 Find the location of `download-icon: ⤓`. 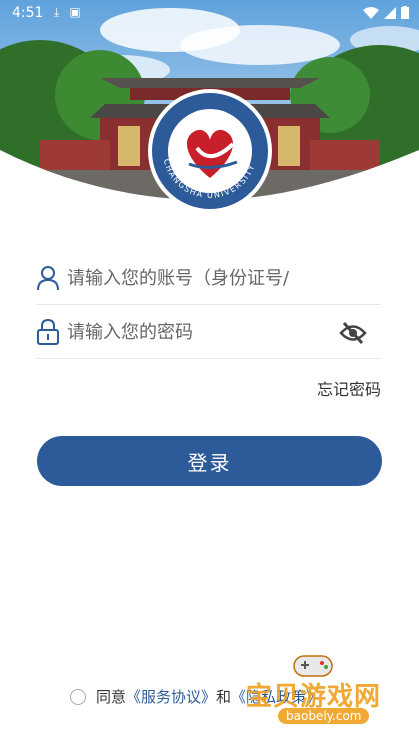

download-icon: ⤓ is located at coordinates (57, 12).